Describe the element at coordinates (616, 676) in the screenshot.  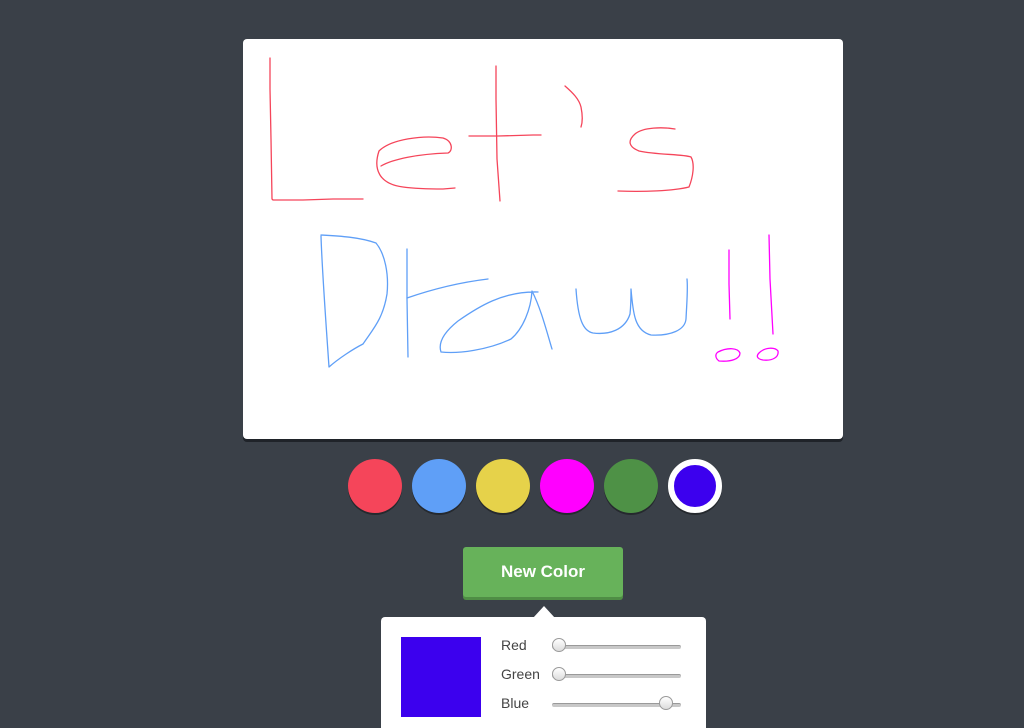
I see `green-slider-track` at that location.